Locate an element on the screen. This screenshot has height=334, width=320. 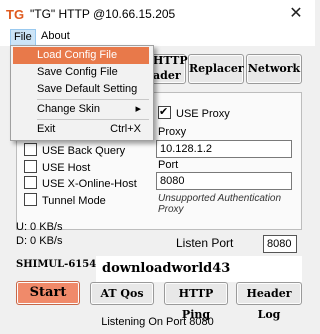
port-input: 8080 is located at coordinates (224, 181).